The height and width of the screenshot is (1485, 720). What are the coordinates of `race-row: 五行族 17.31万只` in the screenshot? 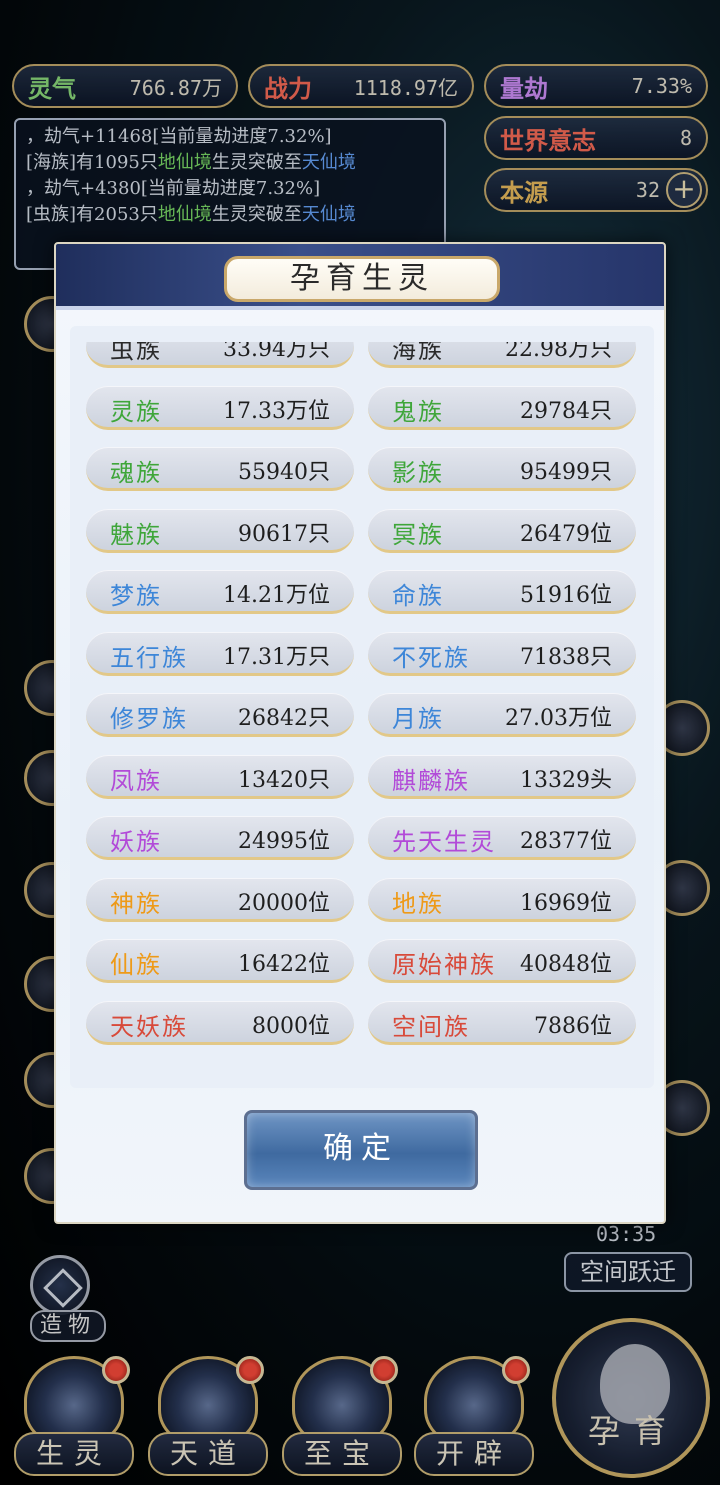 It's located at (220, 653).